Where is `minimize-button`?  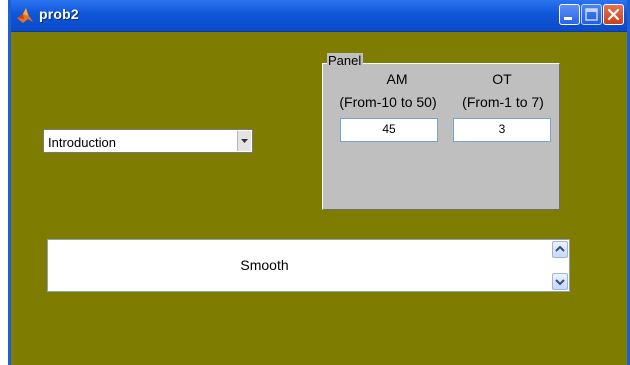 minimize-button is located at coordinates (569, 14).